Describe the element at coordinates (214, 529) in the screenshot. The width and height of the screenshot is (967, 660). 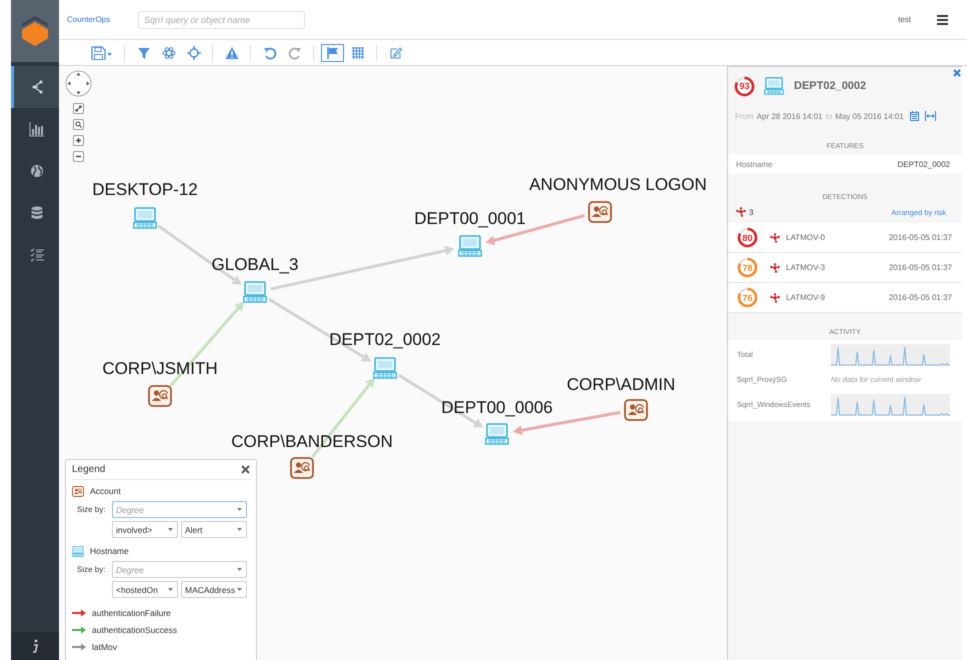
I see `dropdown: Alert` at that location.